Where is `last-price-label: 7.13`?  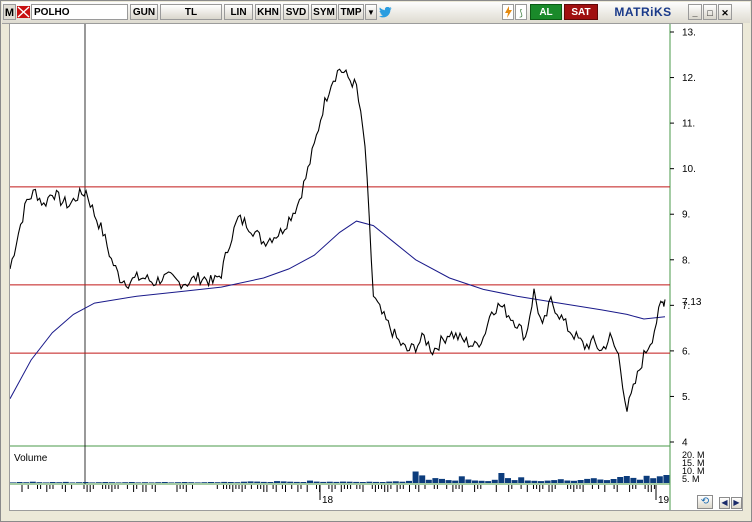
last-price-label: 7.13 is located at coordinates (692, 302).